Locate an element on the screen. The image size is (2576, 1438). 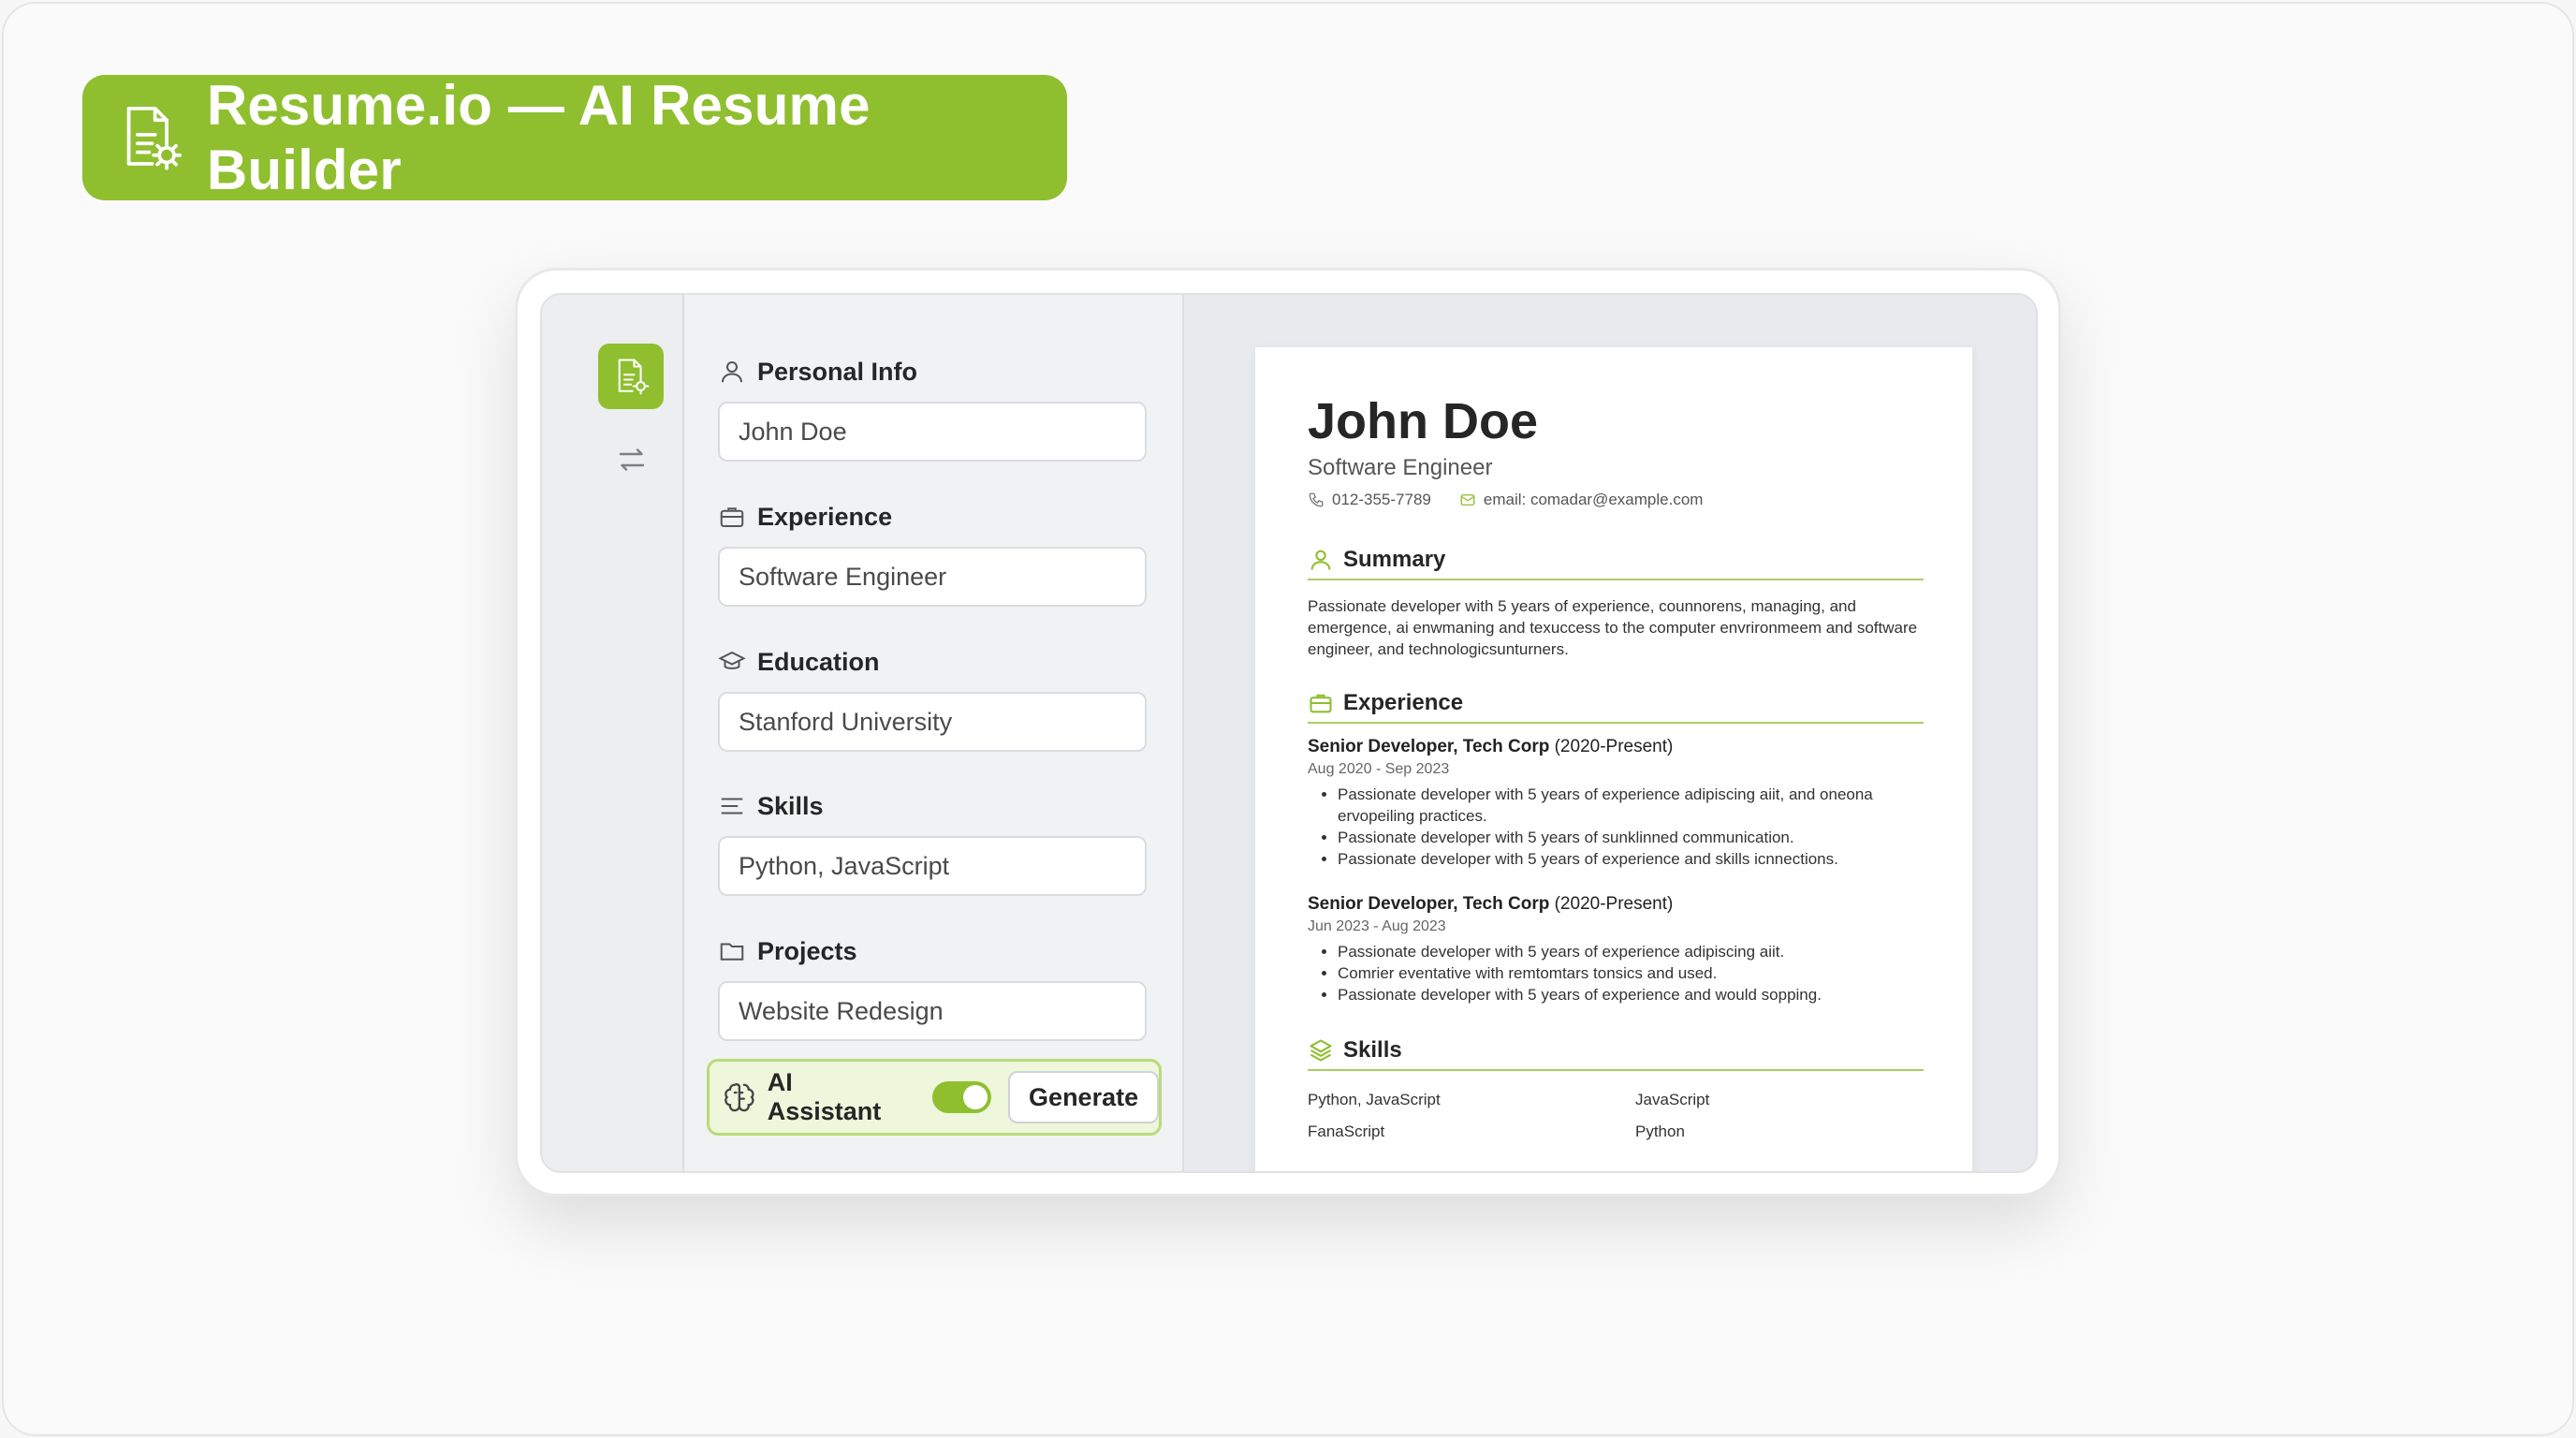
nav-rail is located at coordinates (613, 733).